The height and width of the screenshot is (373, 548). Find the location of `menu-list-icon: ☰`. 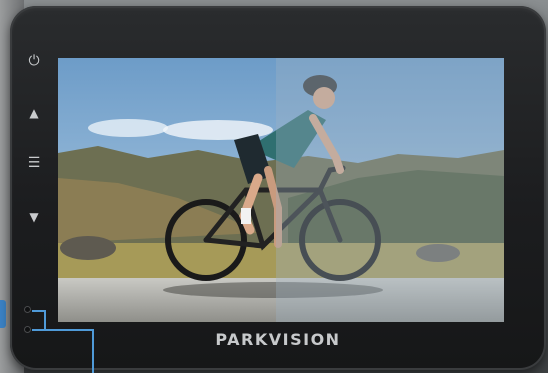

menu-list-icon: ☰ is located at coordinates (34, 163).